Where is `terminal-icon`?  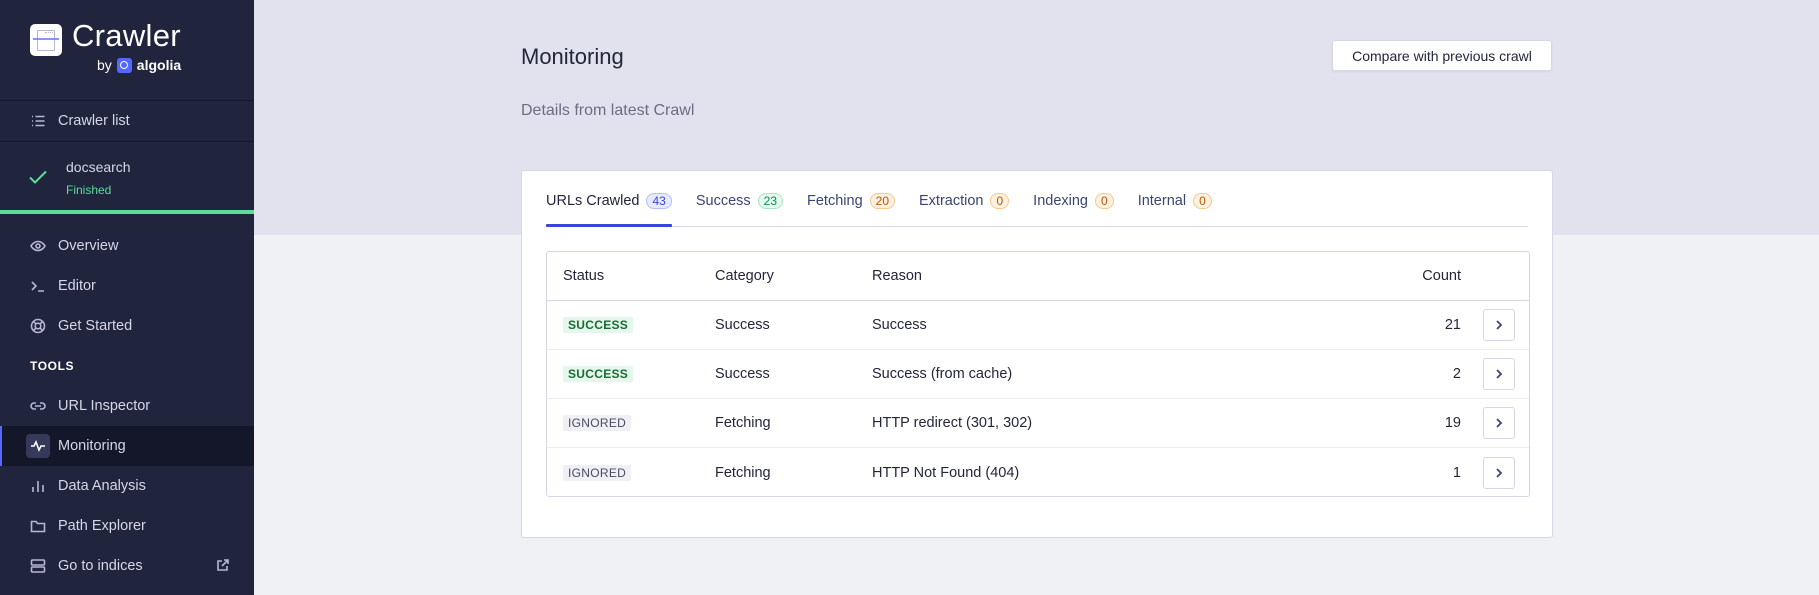 terminal-icon is located at coordinates (38, 286).